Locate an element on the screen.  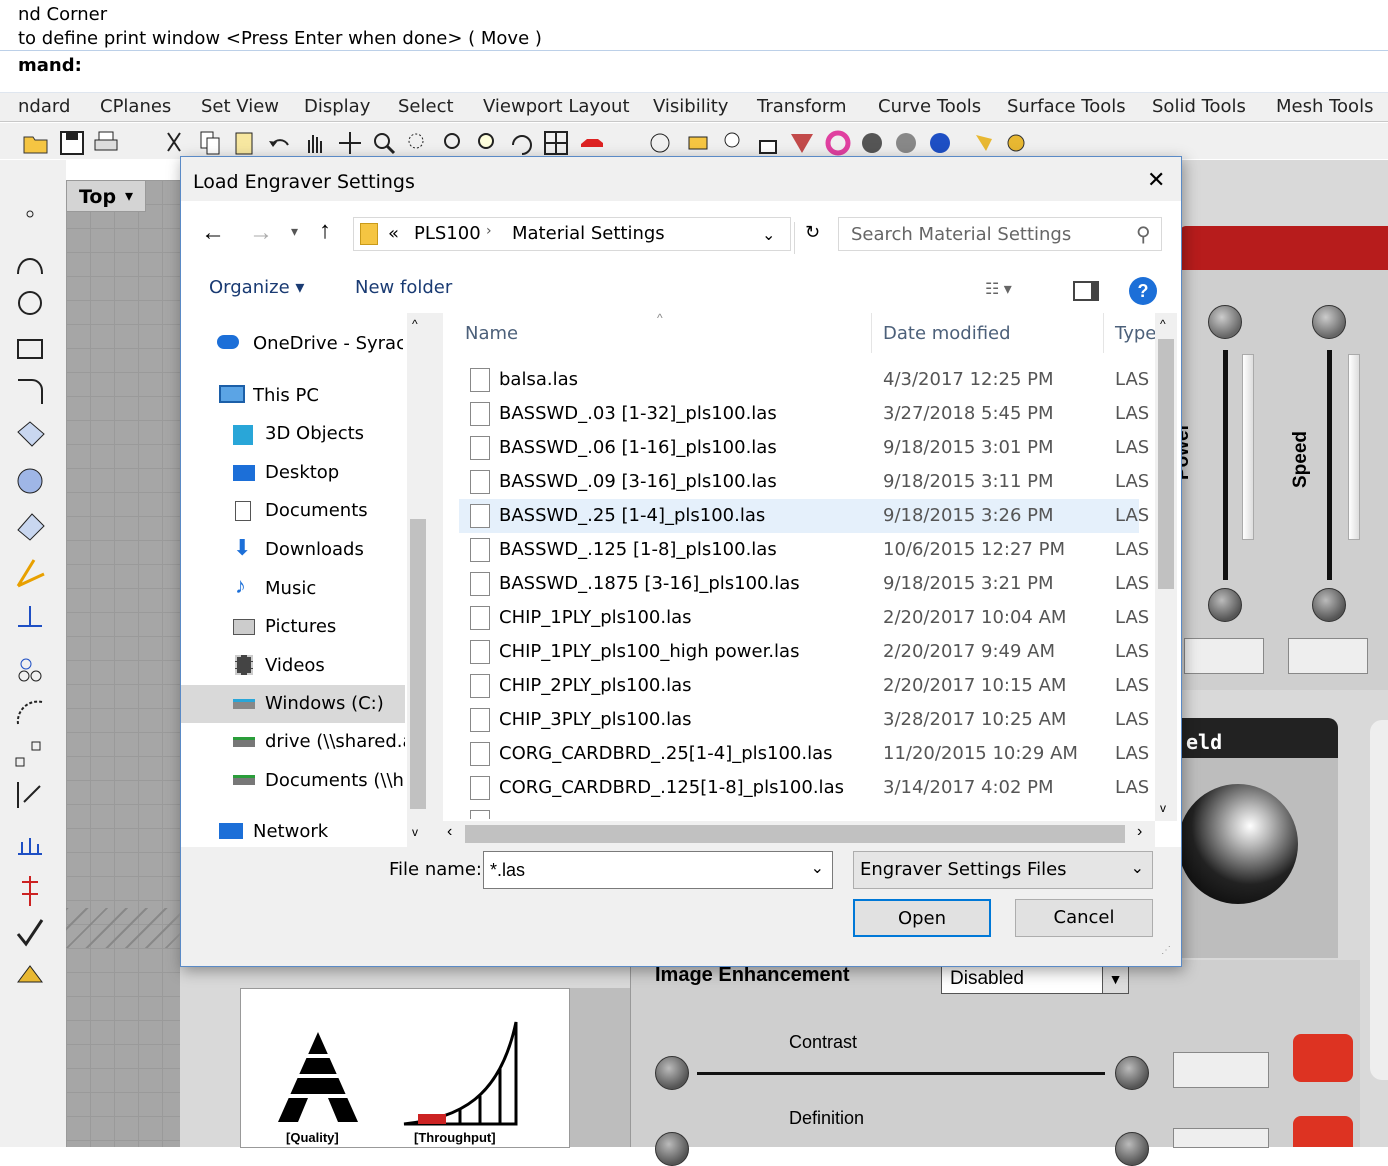
analyze-icon is located at coordinates (32, 847).